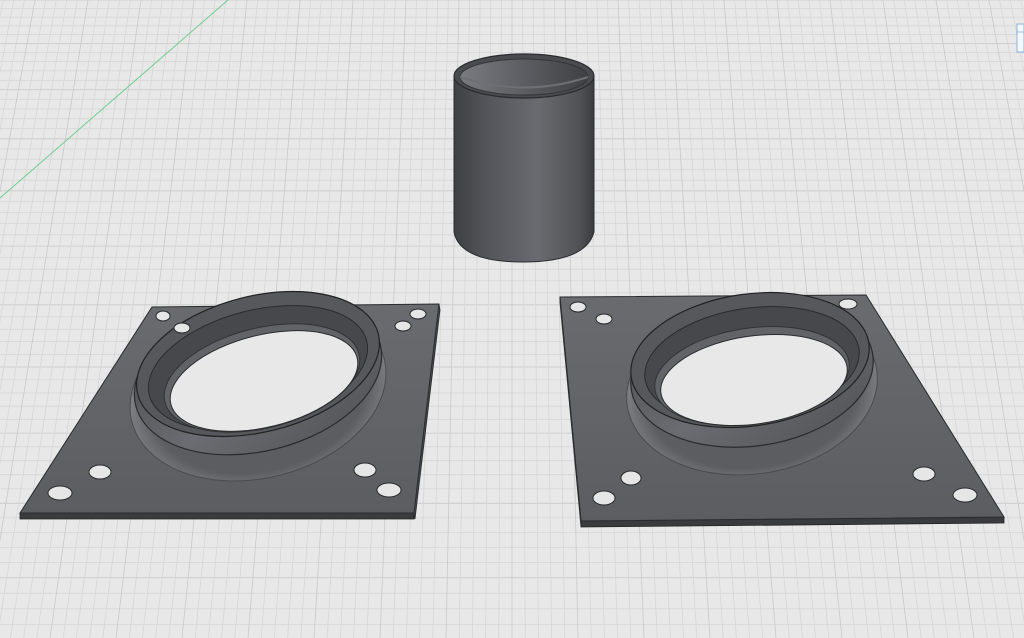  I want to click on tube-model, so click(524, 158).